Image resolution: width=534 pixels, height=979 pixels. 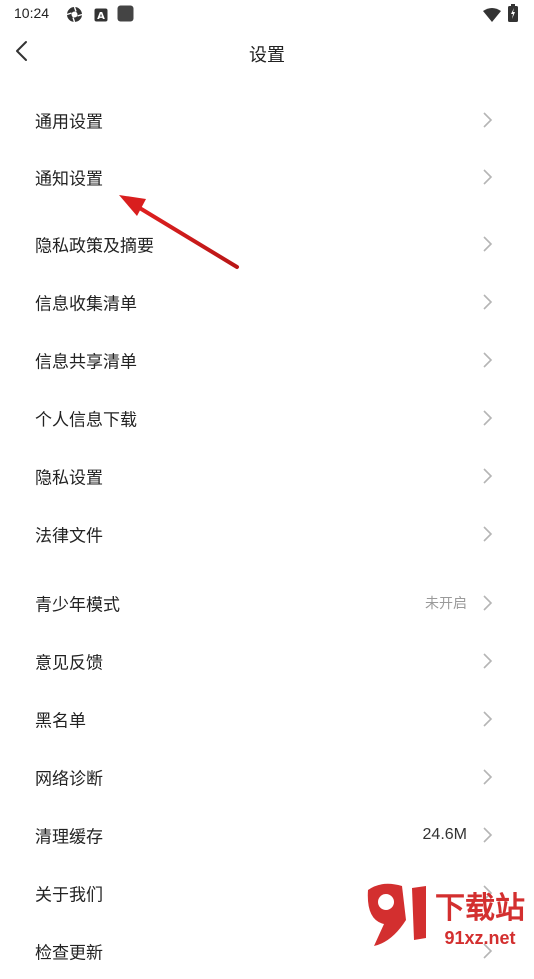 What do you see at coordinates (69, 779) in the screenshot?
I see `menu-item-label: 网络诊断` at bounding box center [69, 779].